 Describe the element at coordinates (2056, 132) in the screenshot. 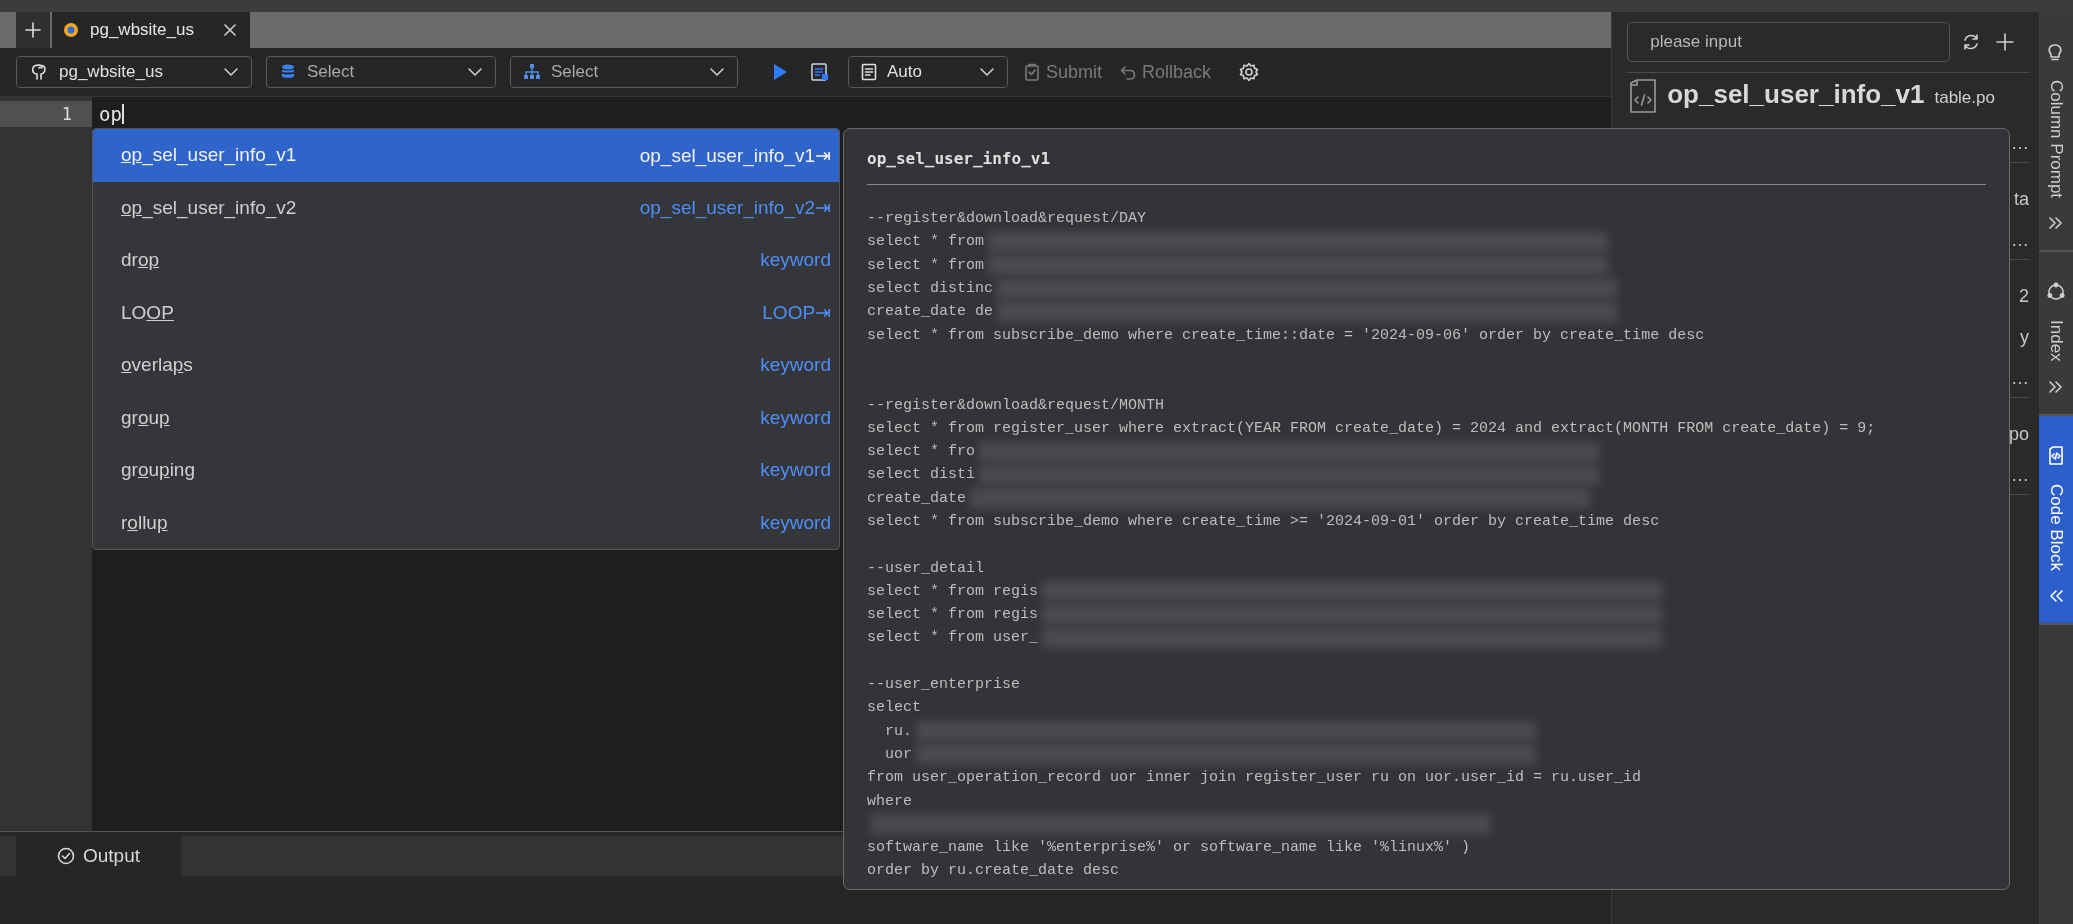

I see `side-tab: Column Prompt` at that location.